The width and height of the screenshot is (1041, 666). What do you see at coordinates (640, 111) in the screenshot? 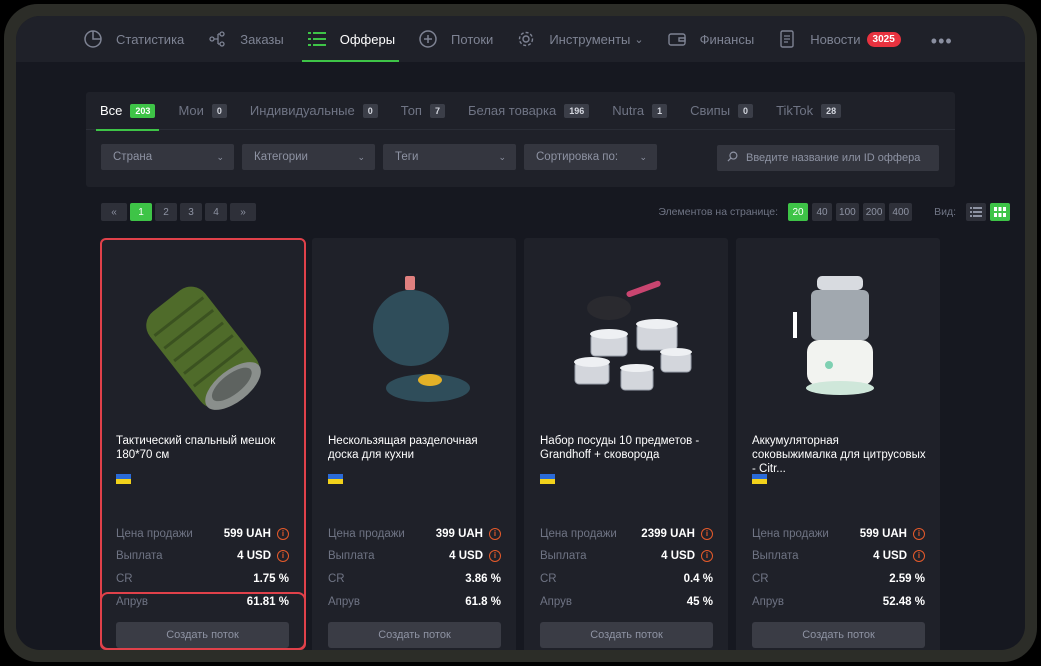
I see `tab-nutra: Nutra 1` at bounding box center [640, 111].